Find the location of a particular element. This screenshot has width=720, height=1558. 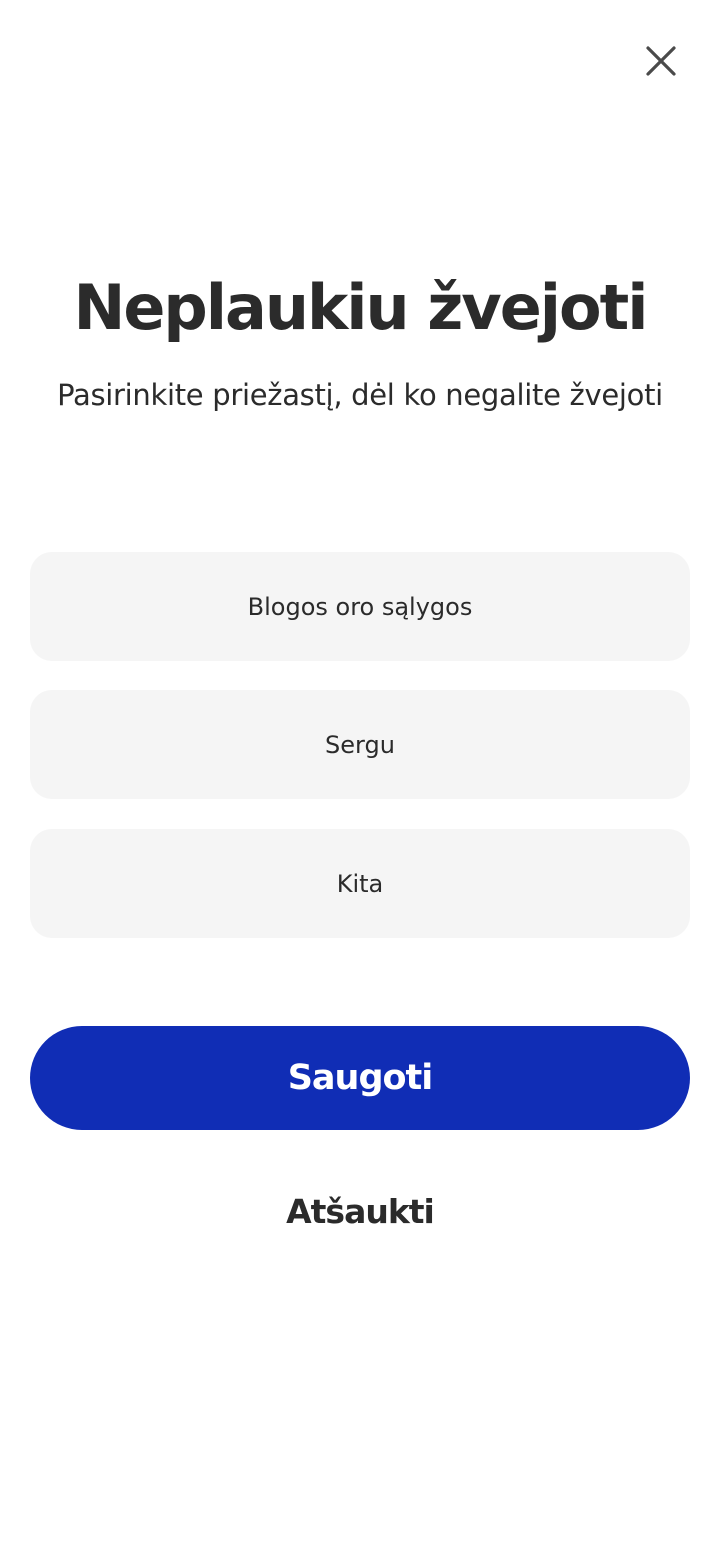

dialog-title: Neplaukiu žvejoti is located at coordinates (360, 307).